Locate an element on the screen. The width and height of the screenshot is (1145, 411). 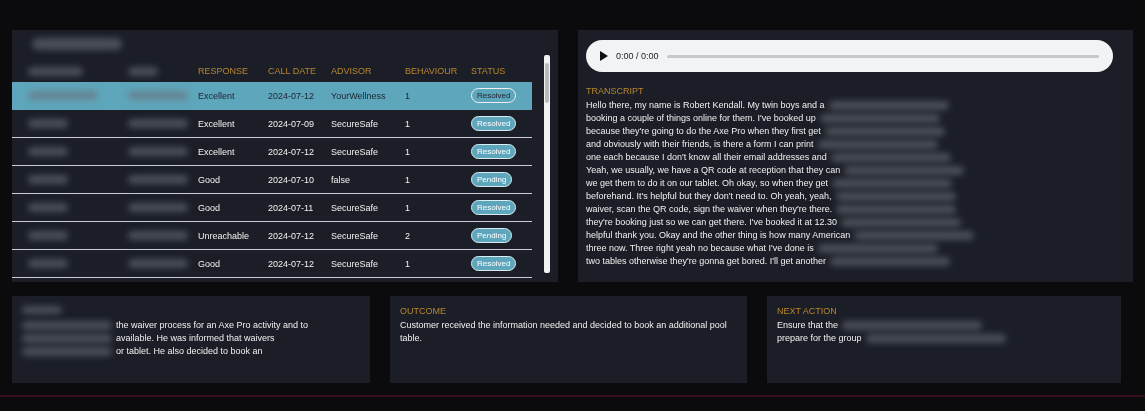
column-header: STATUS is located at coordinates (489, 71).